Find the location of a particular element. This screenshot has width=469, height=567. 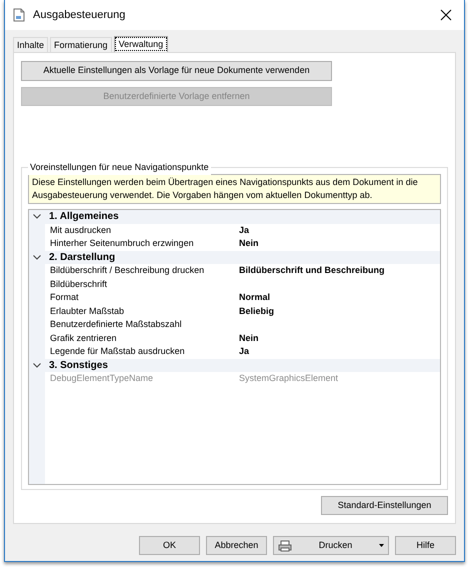

window-title: Ausgabesteuerung is located at coordinates (79, 15).